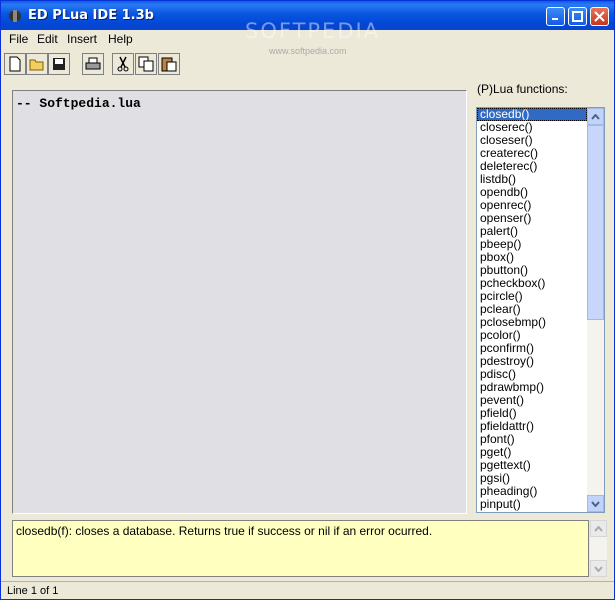 Image resolution: width=615 pixels, height=600 pixels. Describe the element at coordinates (307, 590) in the screenshot. I see `status-bar: Line 1 of 1` at that location.